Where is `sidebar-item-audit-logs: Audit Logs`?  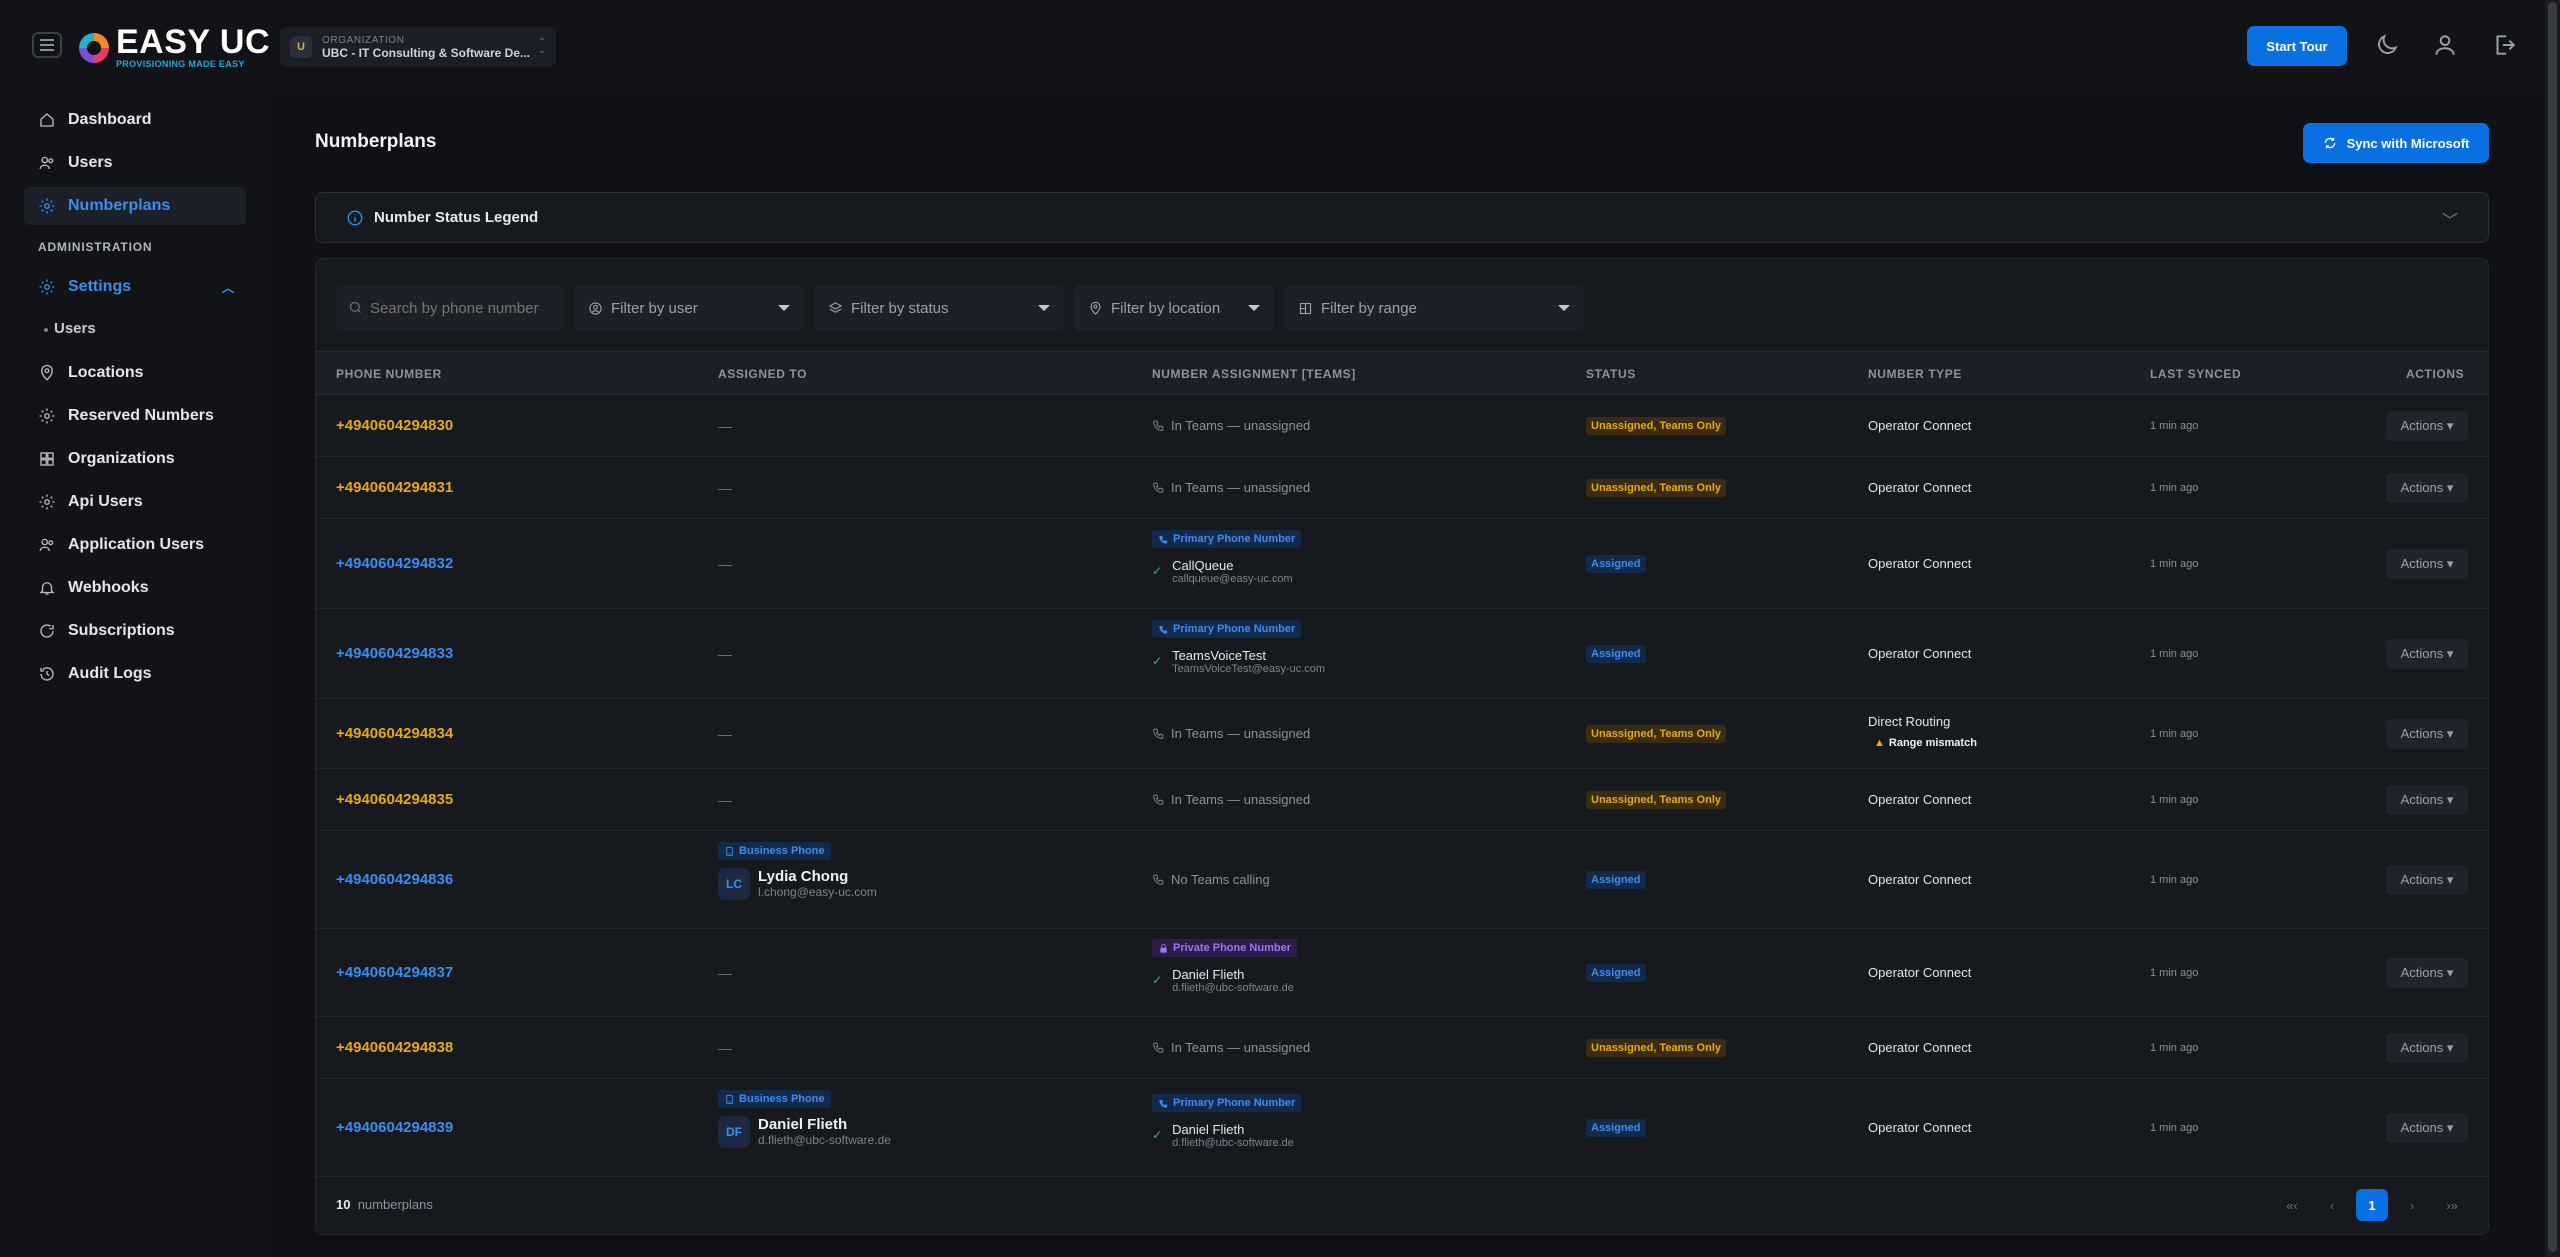
sidebar-item-audit-logs: Audit Logs is located at coordinates (135, 674).